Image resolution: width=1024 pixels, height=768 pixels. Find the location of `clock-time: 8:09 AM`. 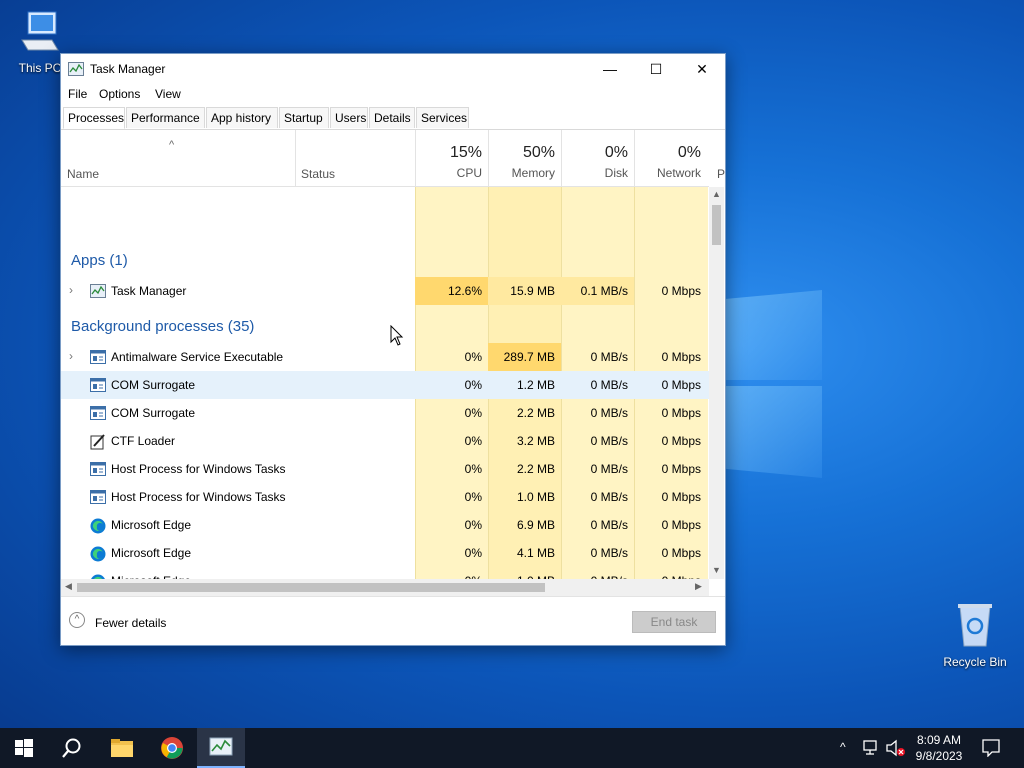

clock-time: 8:09 AM is located at coordinates (939, 740).